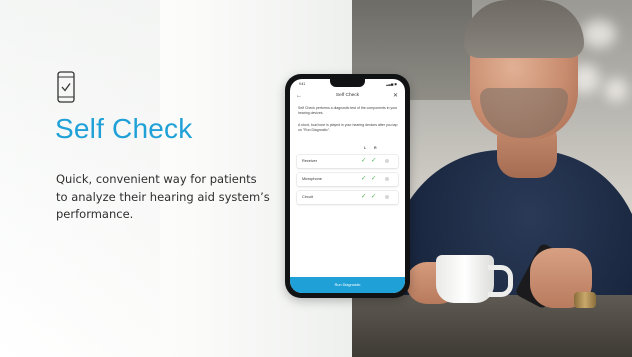  I want to click on diagnostic-row-circuit: Circuit ✓ ✓, so click(347, 197).